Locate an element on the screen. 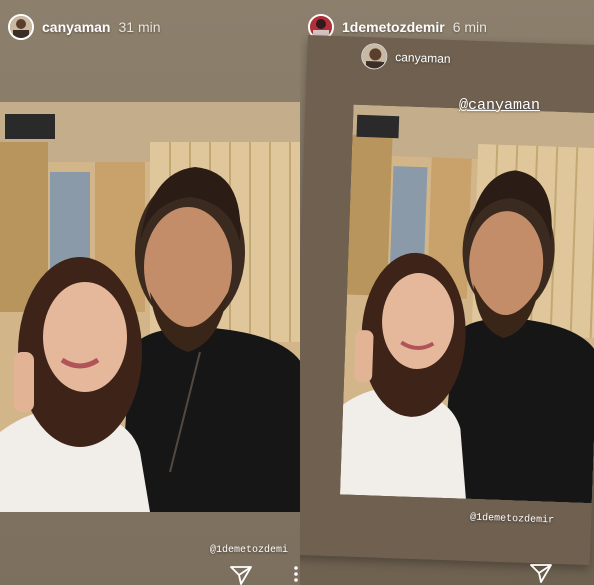  timestamp: 31 min is located at coordinates (139, 27).